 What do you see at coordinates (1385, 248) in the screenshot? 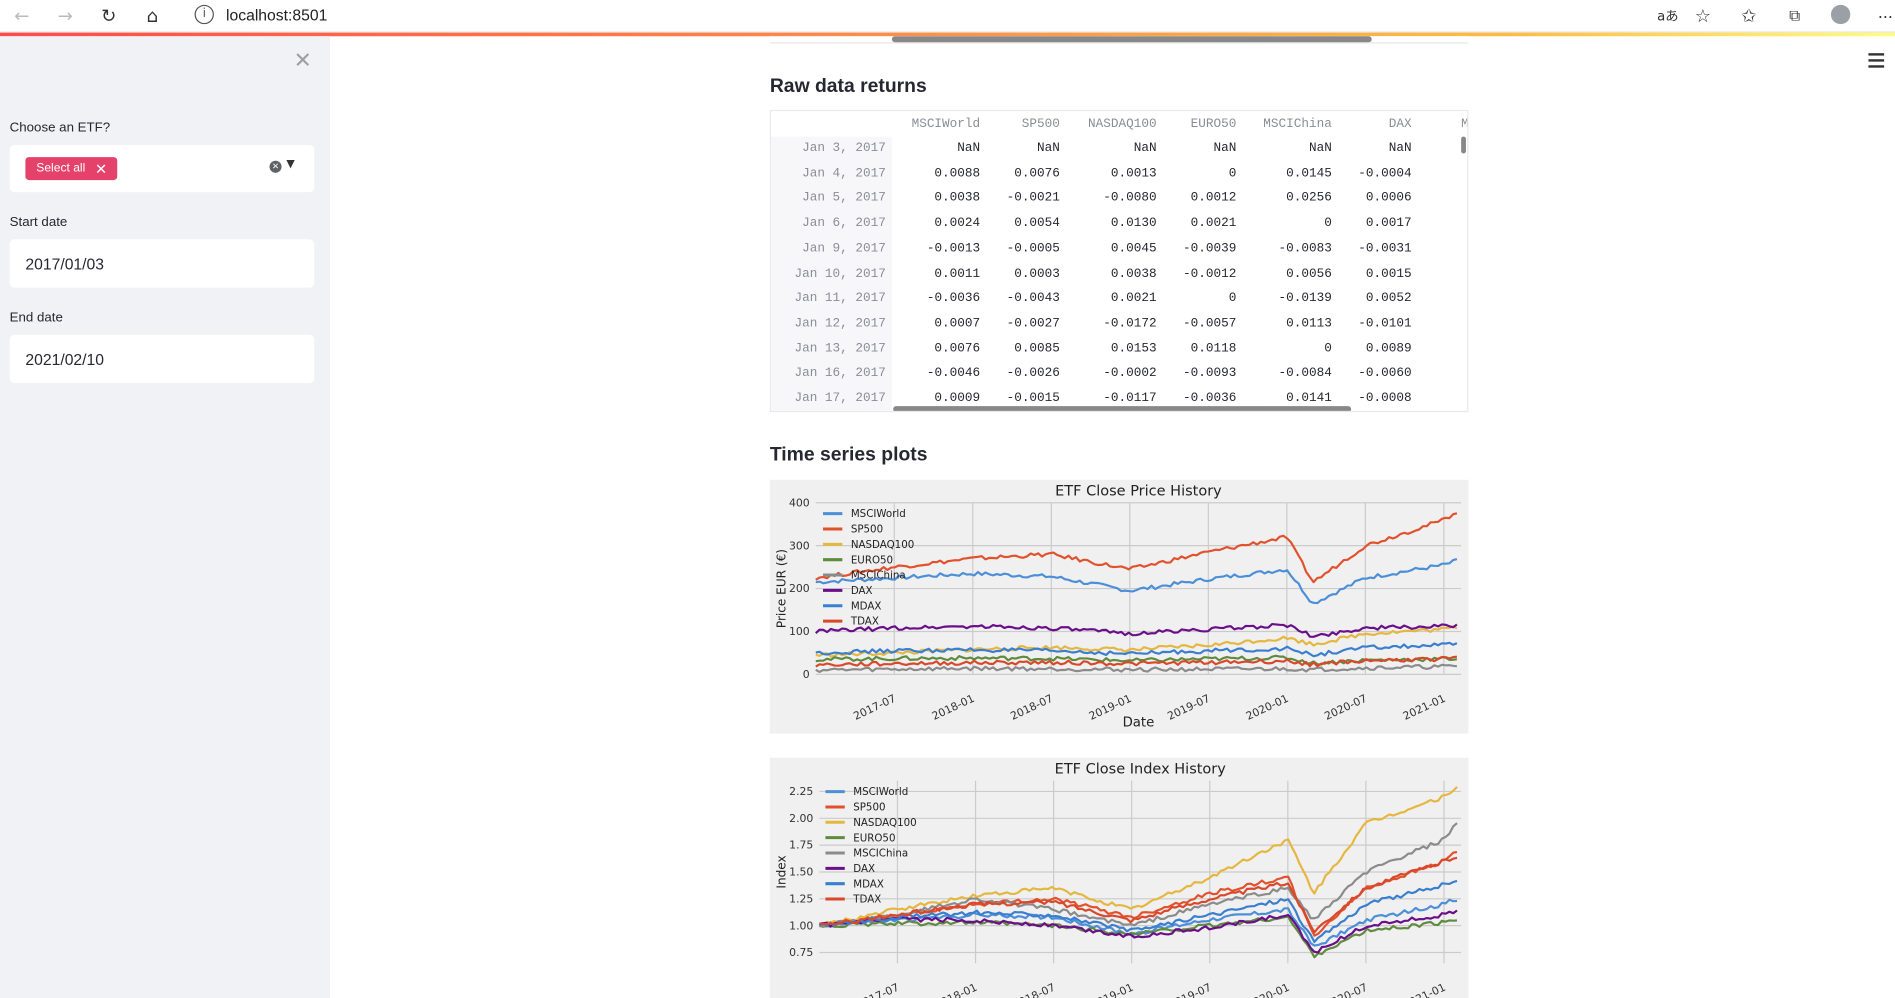
I see `table-cell: -0.0031` at bounding box center [1385, 248].